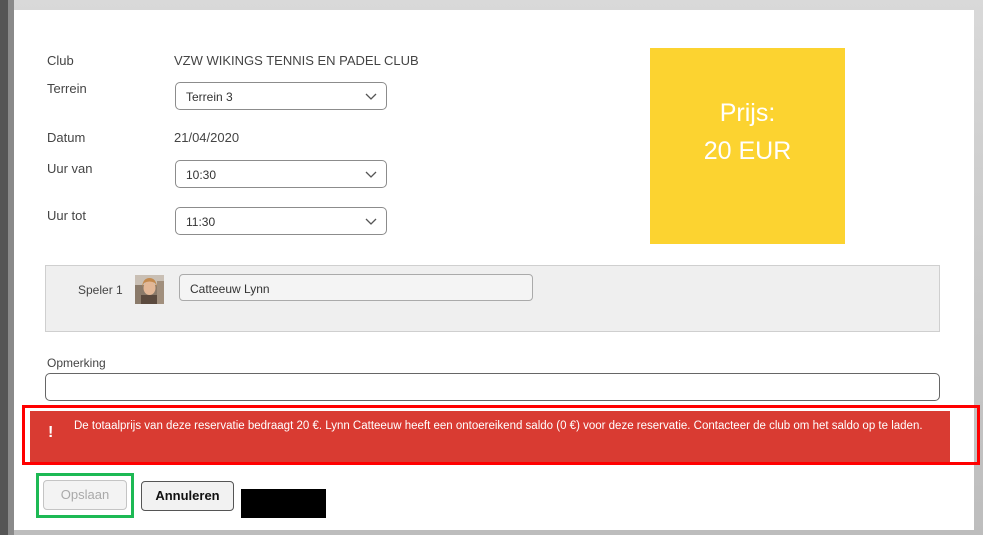 The image size is (983, 535). Describe the element at coordinates (207, 137) in the screenshot. I see `date-value: 21/04/2020` at that location.